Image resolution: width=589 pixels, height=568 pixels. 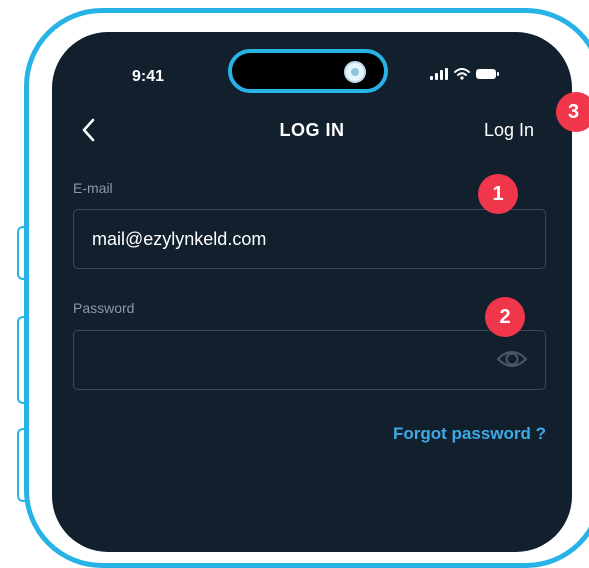 What do you see at coordinates (512, 359) in the screenshot?
I see `eye-icon` at bounding box center [512, 359].